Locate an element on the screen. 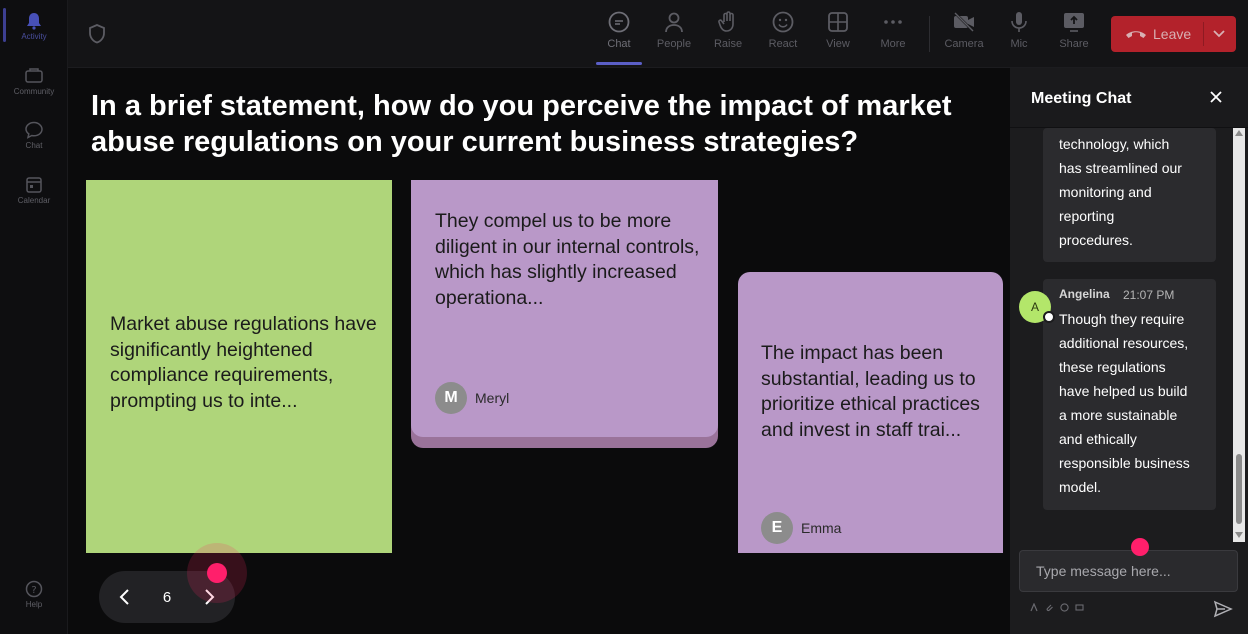 This screenshot has height=634, width=1248. format-text-icon is located at coordinates (1034, 607).